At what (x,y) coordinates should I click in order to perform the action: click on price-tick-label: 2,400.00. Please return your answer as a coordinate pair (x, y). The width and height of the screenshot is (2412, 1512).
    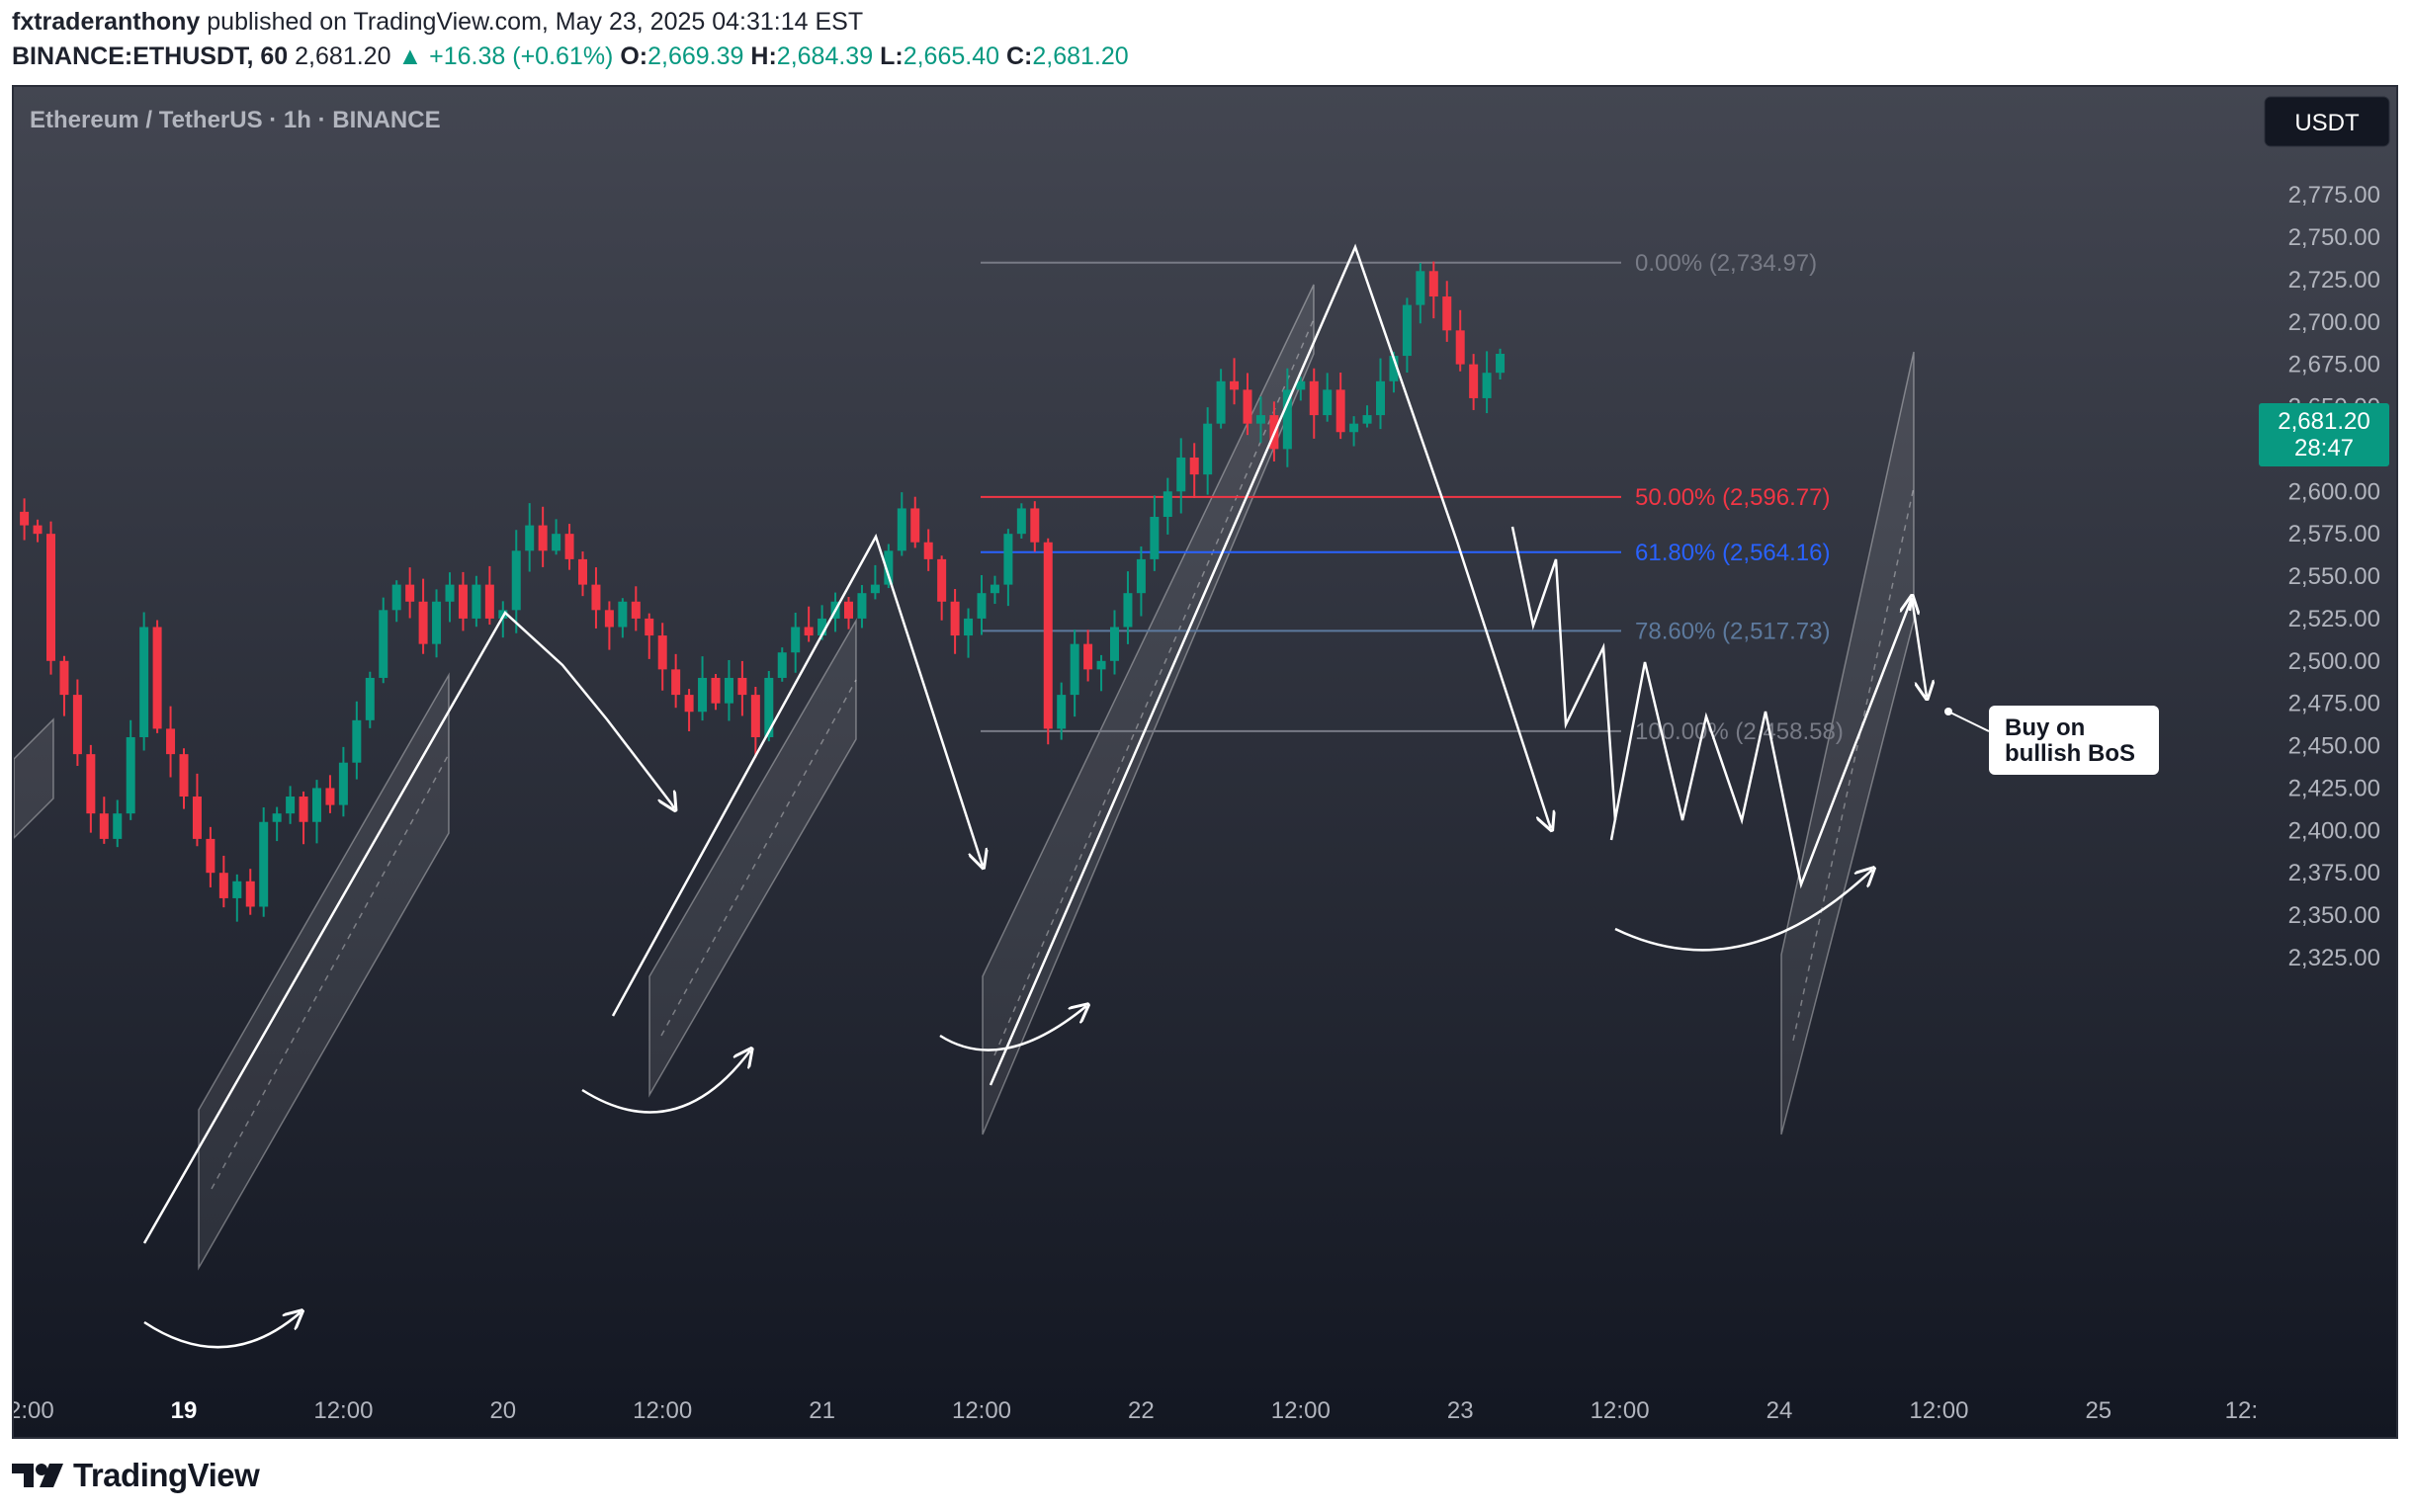
    Looking at the image, I should click on (2334, 830).